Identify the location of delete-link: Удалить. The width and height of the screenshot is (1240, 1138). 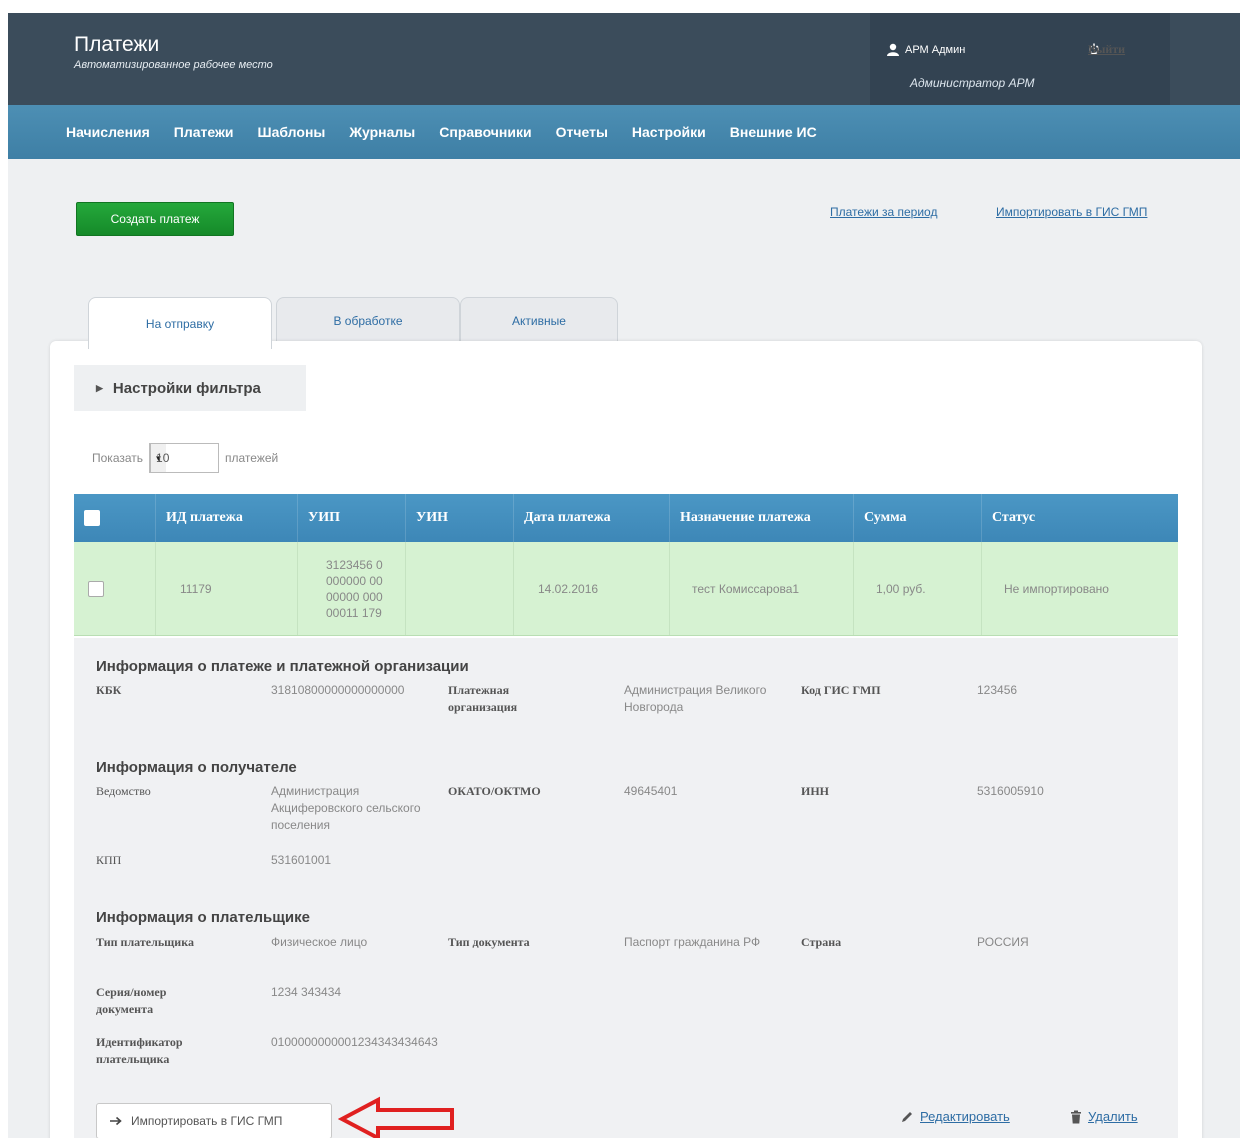
(1104, 1116).